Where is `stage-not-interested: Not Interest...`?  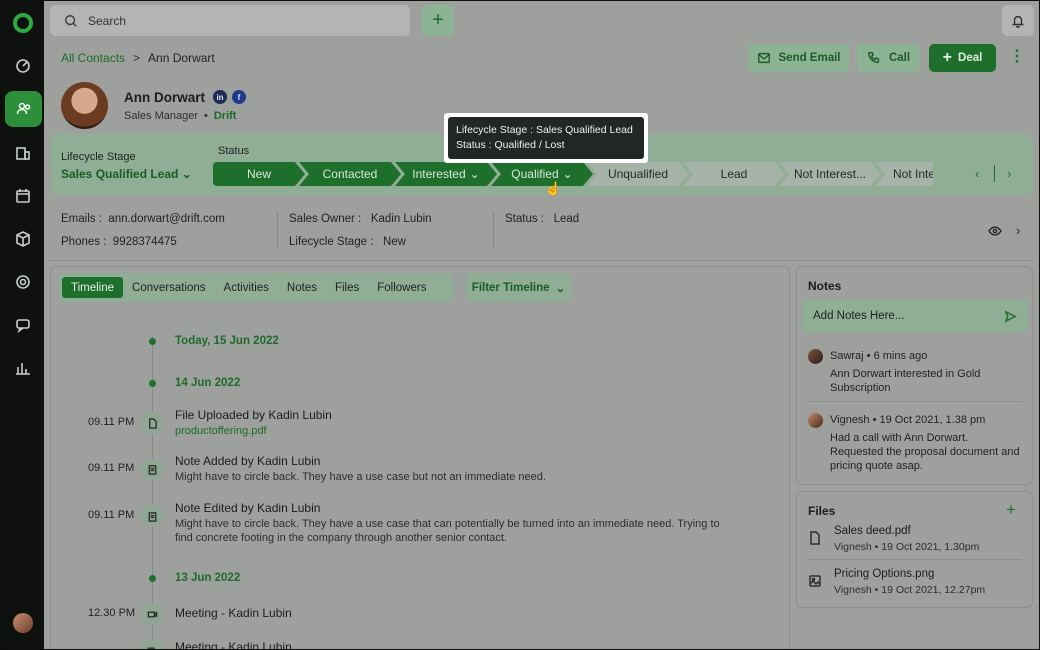
stage-not-interested: Not Interest... is located at coordinates (830, 174).